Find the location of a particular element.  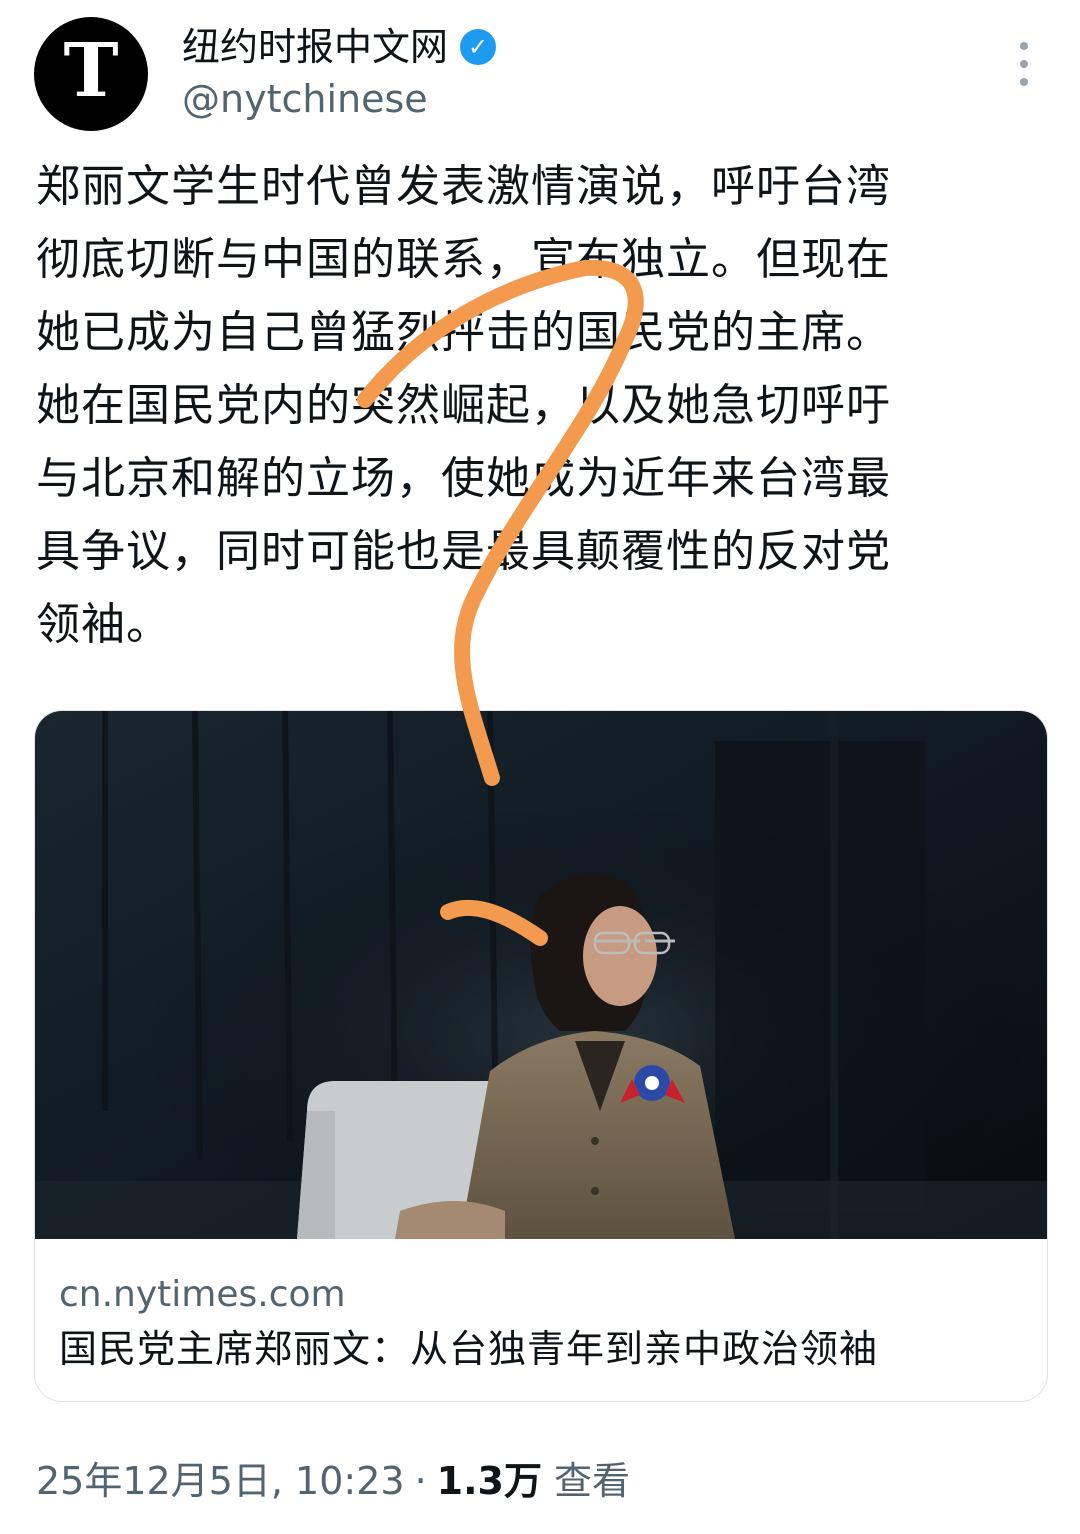

account-name: 纽约时报中文网 ✓ is located at coordinates (339, 47).